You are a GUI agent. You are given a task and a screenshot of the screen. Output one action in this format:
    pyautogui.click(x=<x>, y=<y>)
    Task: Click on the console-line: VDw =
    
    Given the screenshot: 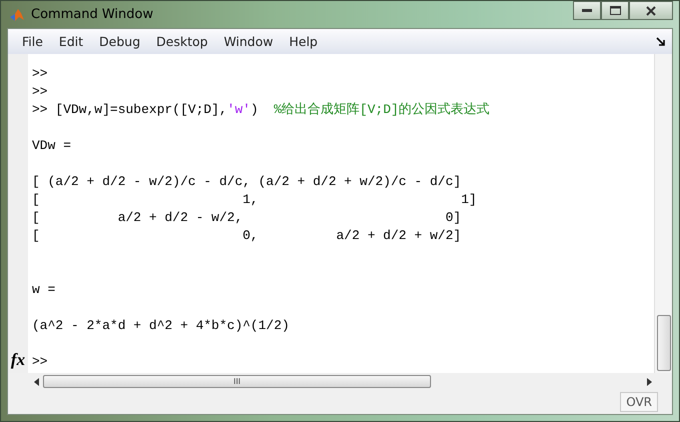 What is the action you would take?
    pyautogui.click(x=52, y=146)
    